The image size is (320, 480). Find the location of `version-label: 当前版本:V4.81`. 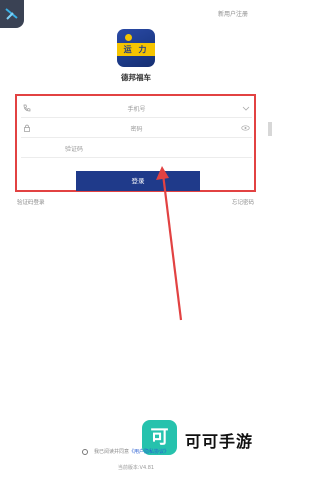

version-label: 当前版本:V4.81 is located at coordinates (136, 468).